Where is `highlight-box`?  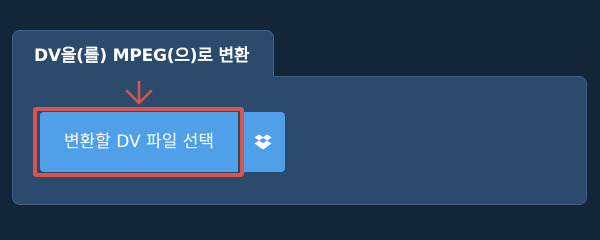
highlight-box is located at coordinates (138, 142).